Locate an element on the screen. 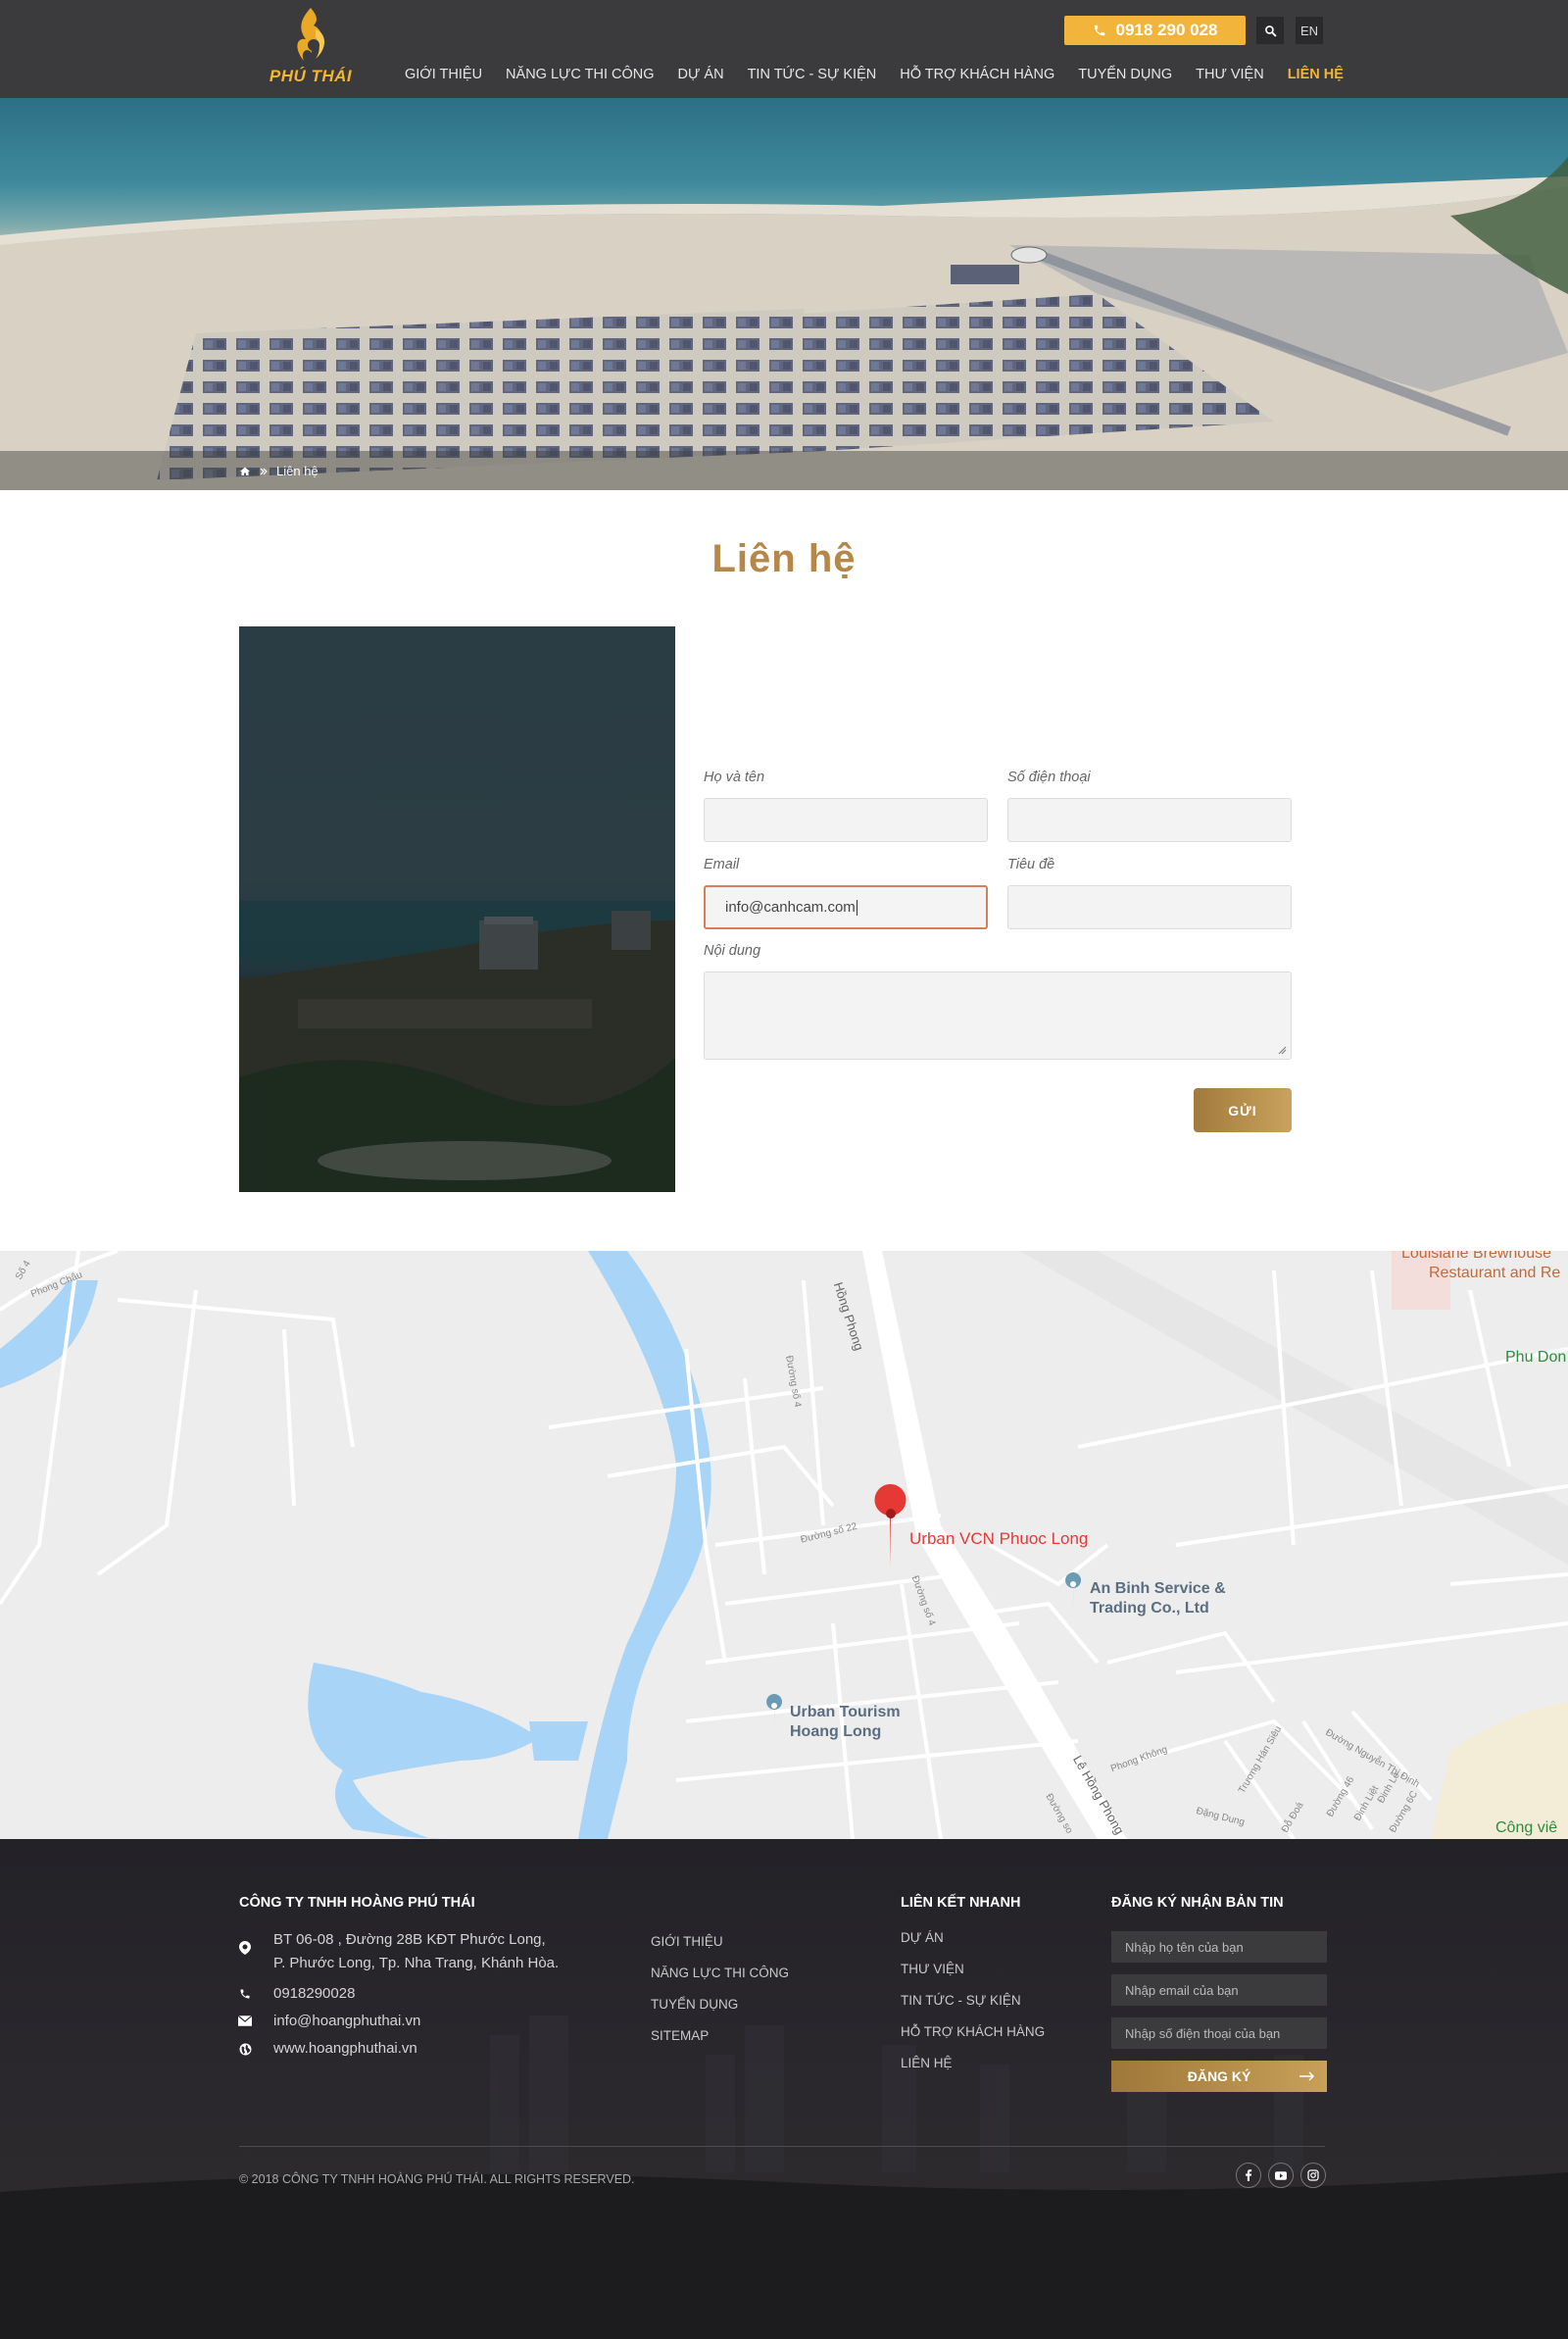  breadcrumb: Liên hệ is located at coordinates (278, 471).